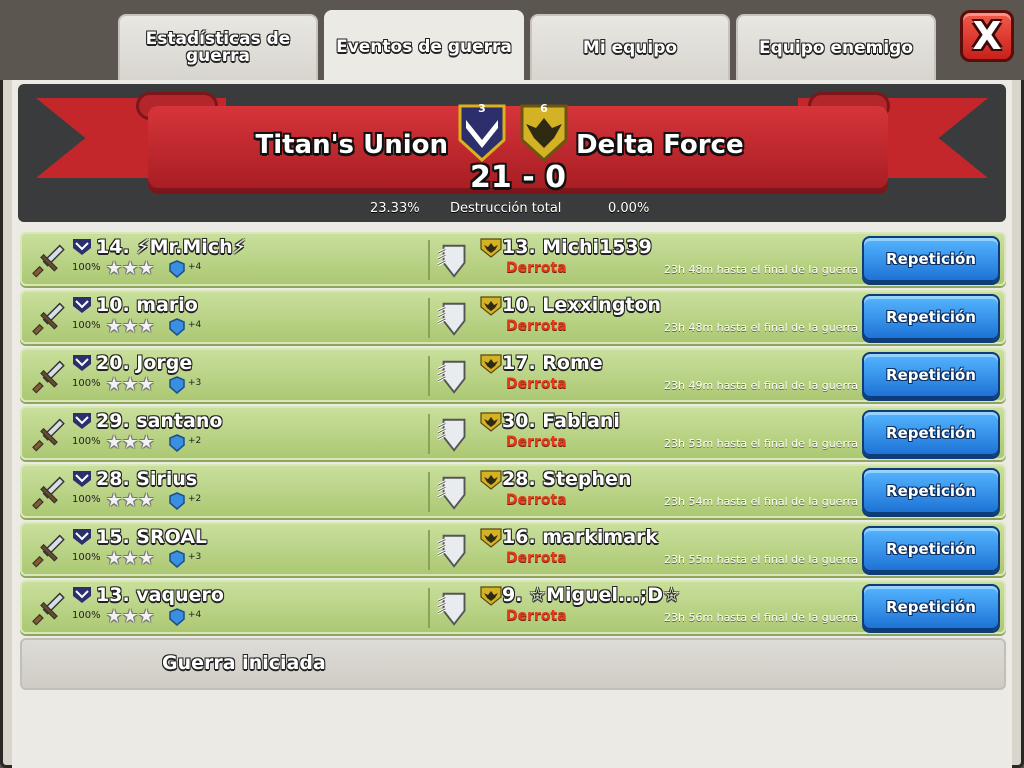 This screenshot has width=1024, height=768. I want to click on close-icon: X, so click(987, 36).